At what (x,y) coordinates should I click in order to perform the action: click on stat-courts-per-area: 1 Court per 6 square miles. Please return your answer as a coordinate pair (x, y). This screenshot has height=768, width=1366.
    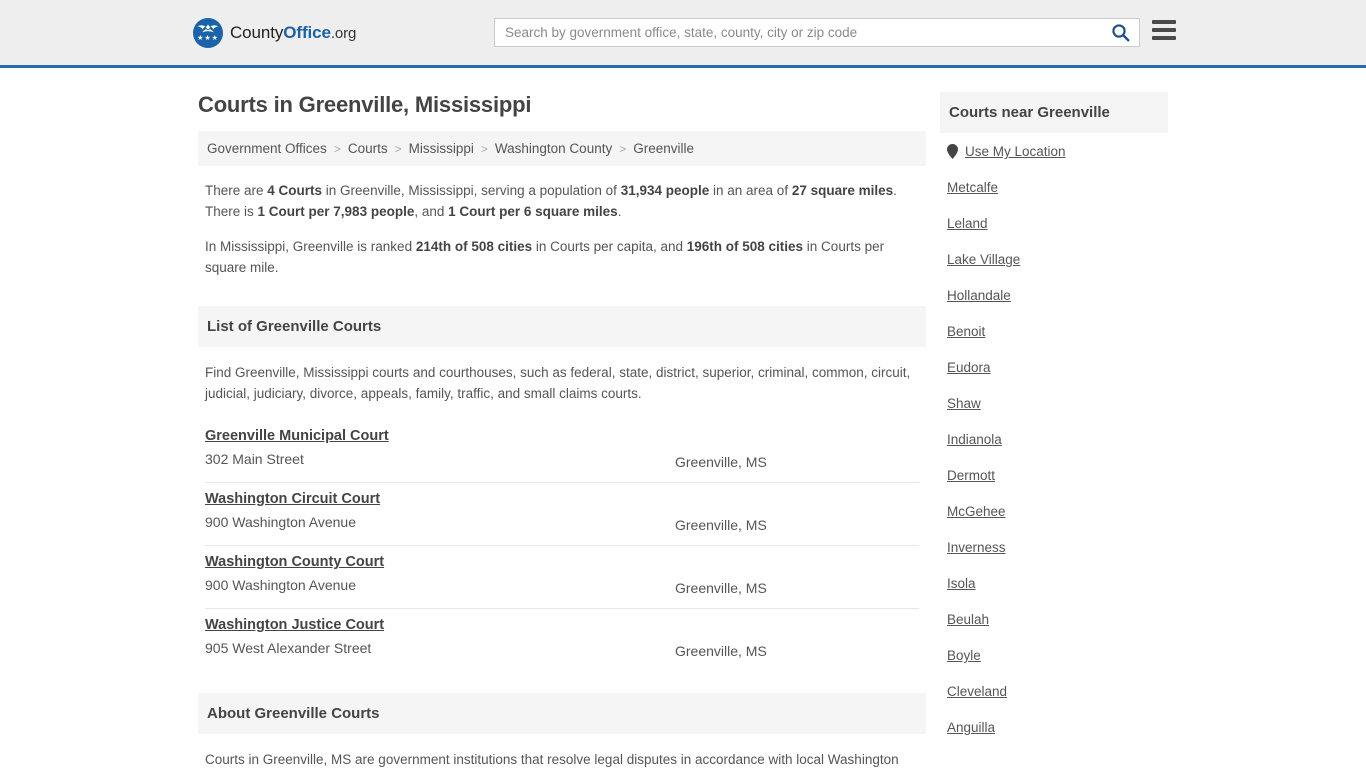
    Looking at the image, I should click on (533, 211).